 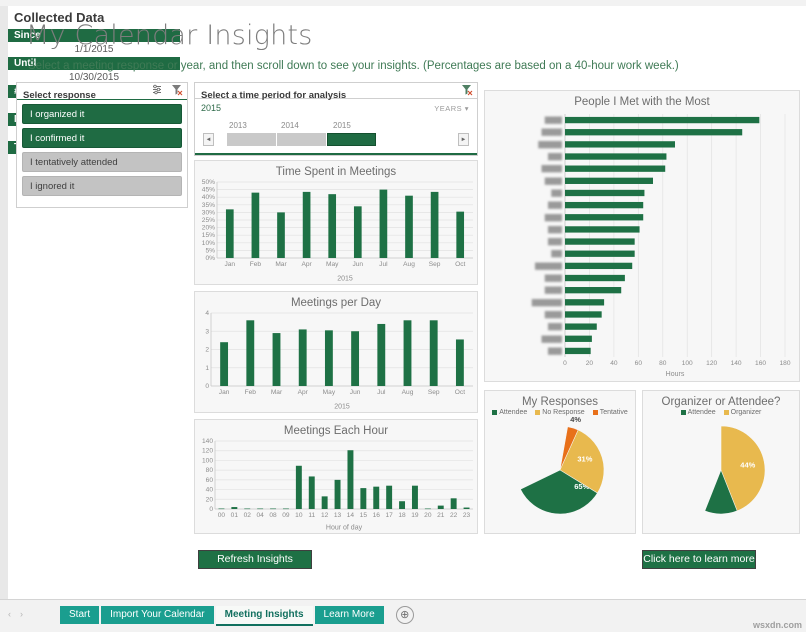 I want to click on svg-text: 08, so click(x=273, y=515).